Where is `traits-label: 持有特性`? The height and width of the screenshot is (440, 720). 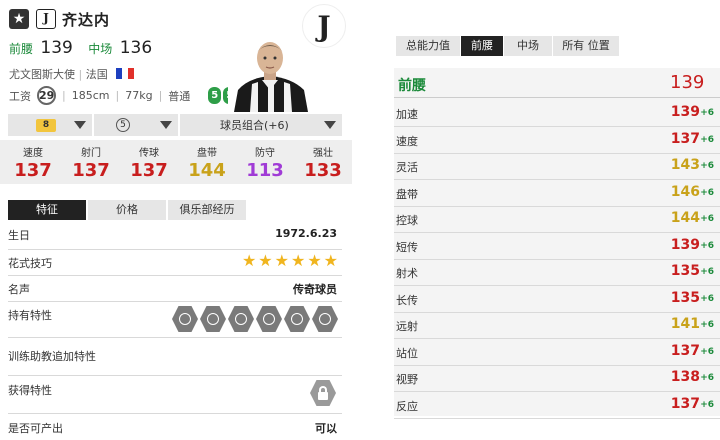
traits-label: 持有特性 is located at coordinates (30, 315).